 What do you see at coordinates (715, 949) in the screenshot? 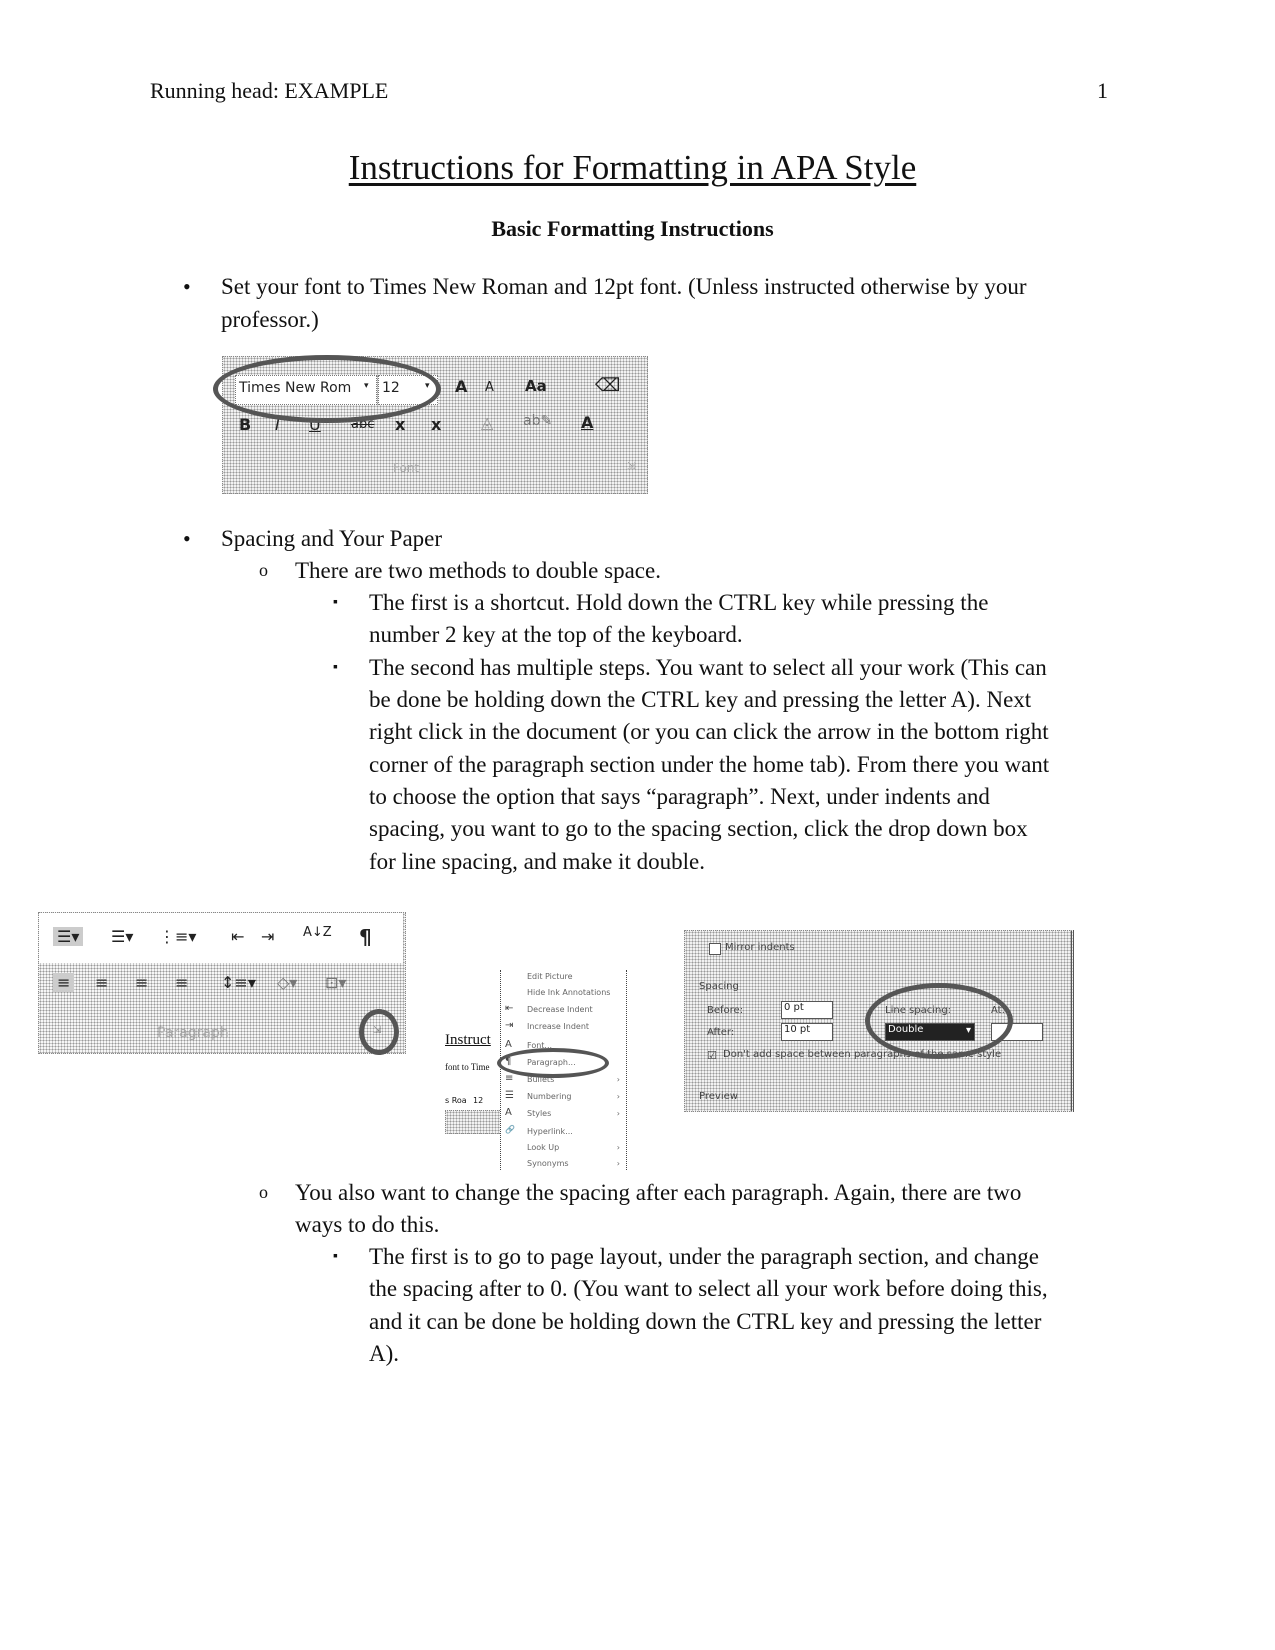
I see `mirror-indents-checkbox` at bounding box center [715, 949].